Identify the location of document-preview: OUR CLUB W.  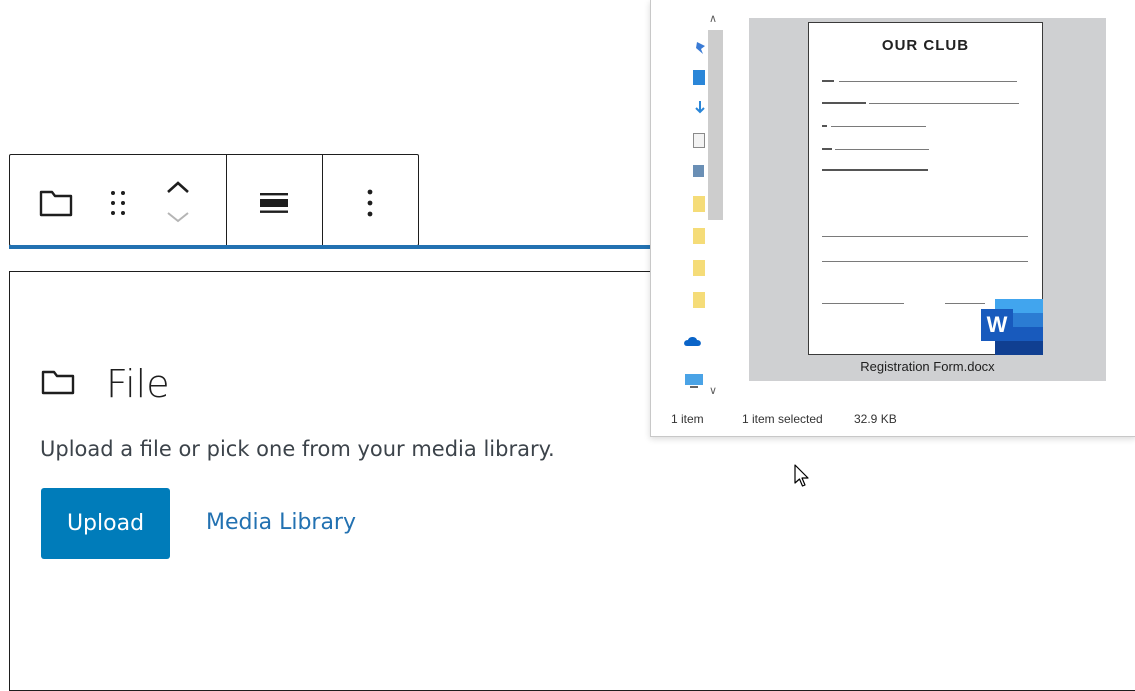
(925, 188).